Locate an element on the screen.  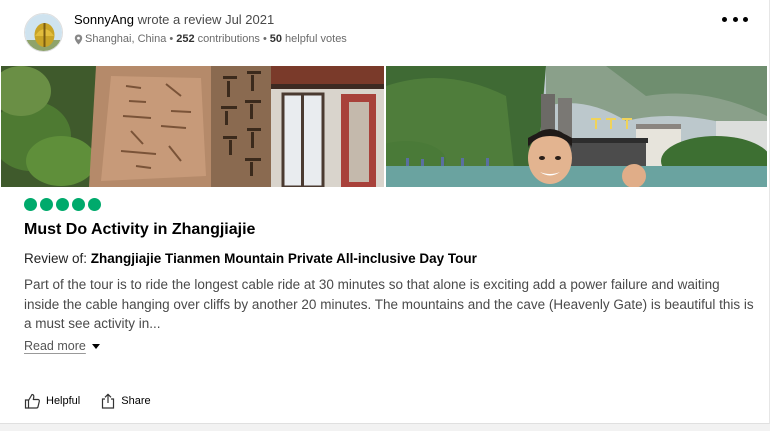
helpful-votes-count: 50 is located at coordinates (276, 39).